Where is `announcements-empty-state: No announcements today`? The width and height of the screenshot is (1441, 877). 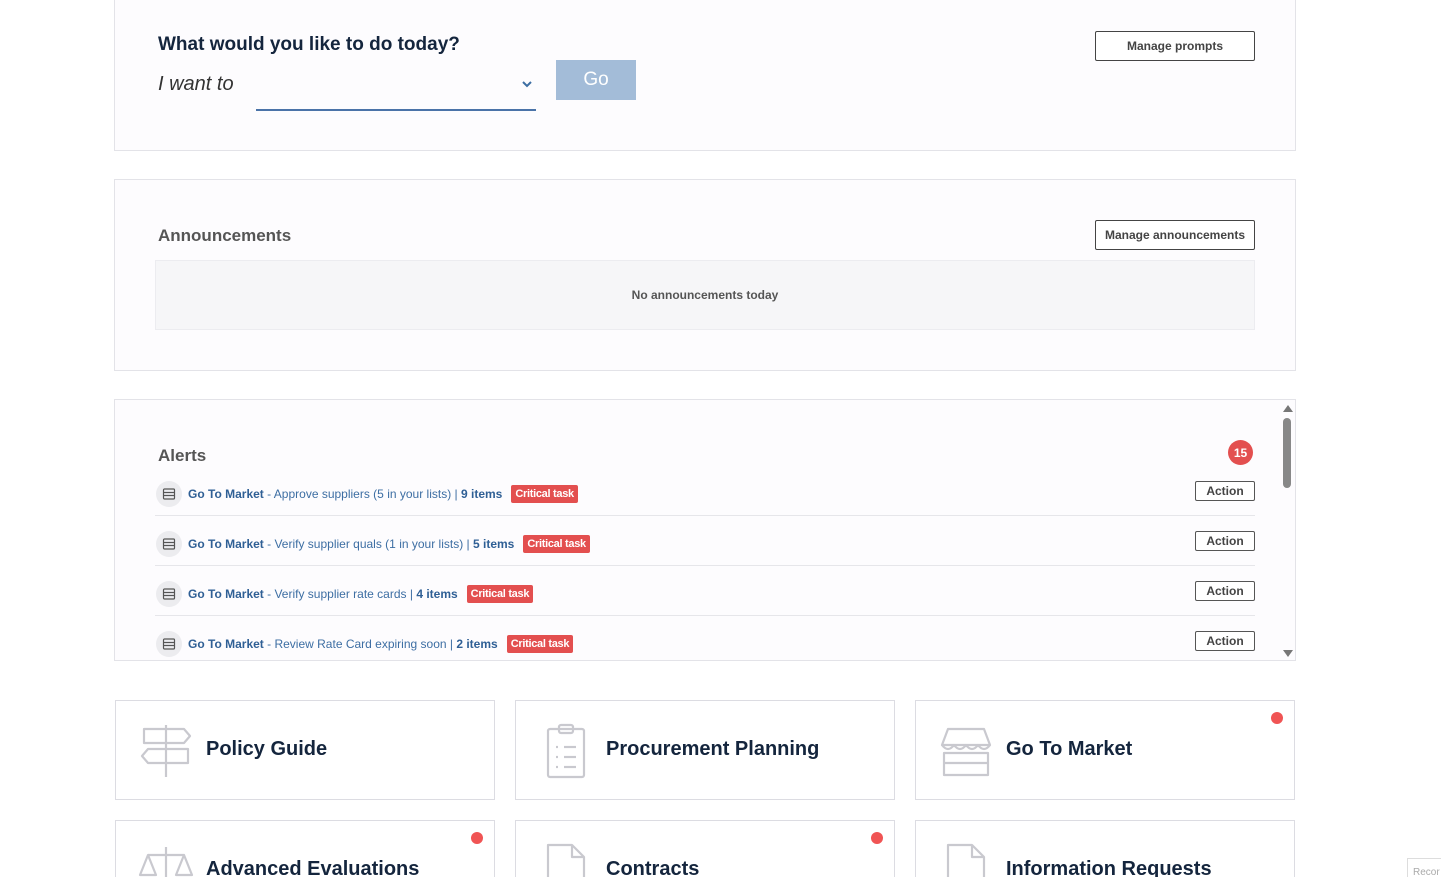 announcements-empty-state: No announcements today is located at coordinates (705, 295).